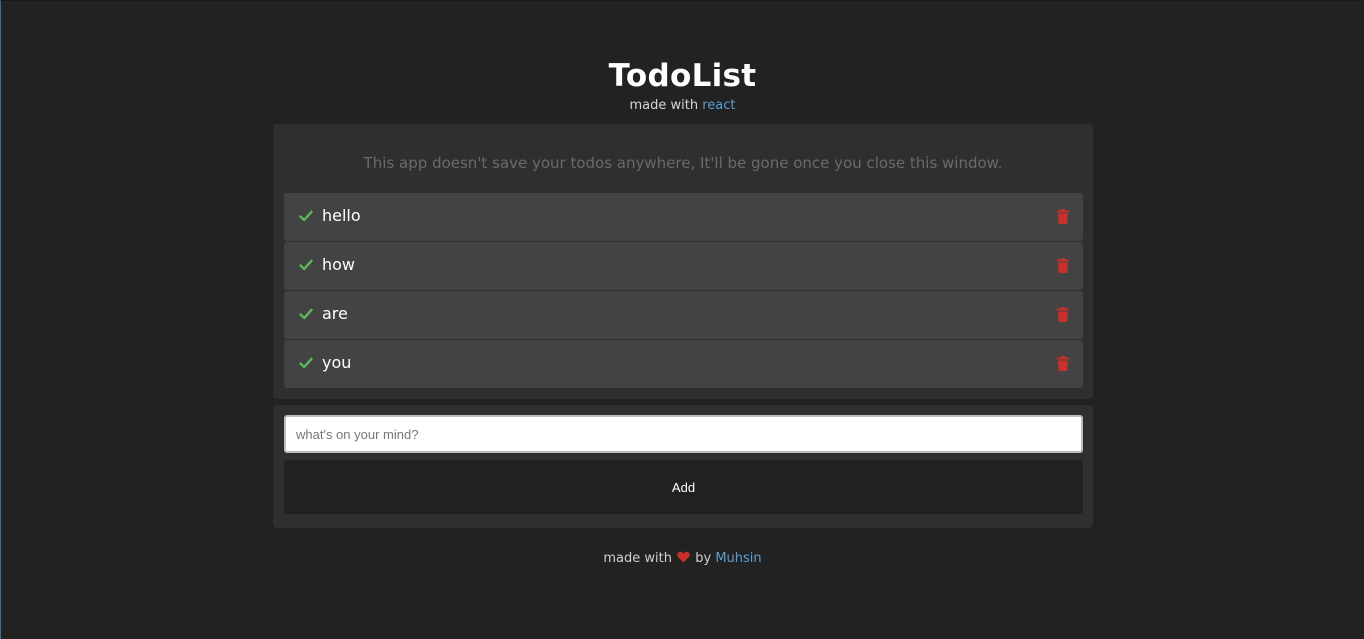 Image resolution: width=1364 pixels, height=639 pixels. Describe the element at coordinates (337, 362) in the screenshot. I see `todo-text: you` at that location.